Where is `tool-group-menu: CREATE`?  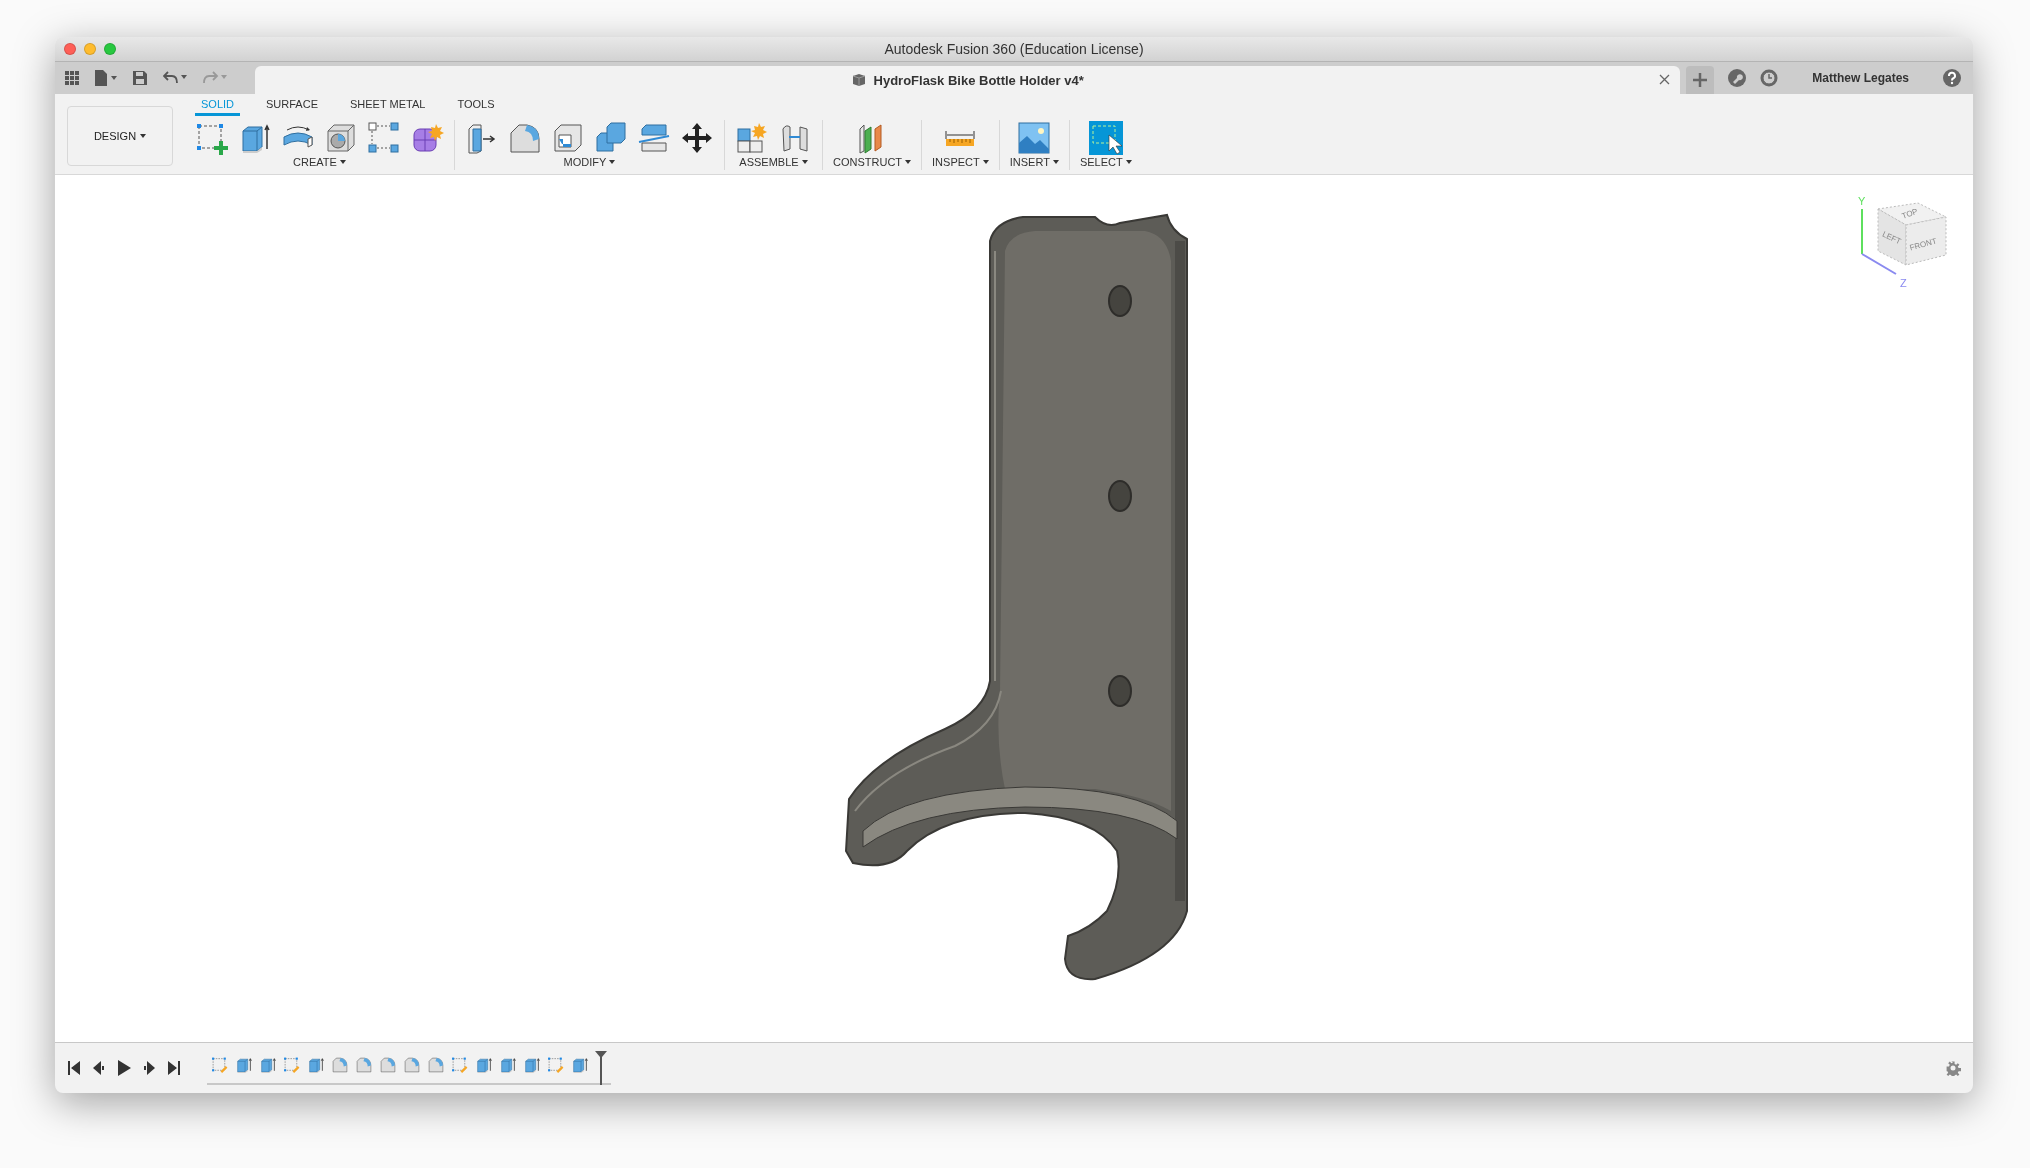
tool-group-menu: CREATE is located at coordinates (319, 162).